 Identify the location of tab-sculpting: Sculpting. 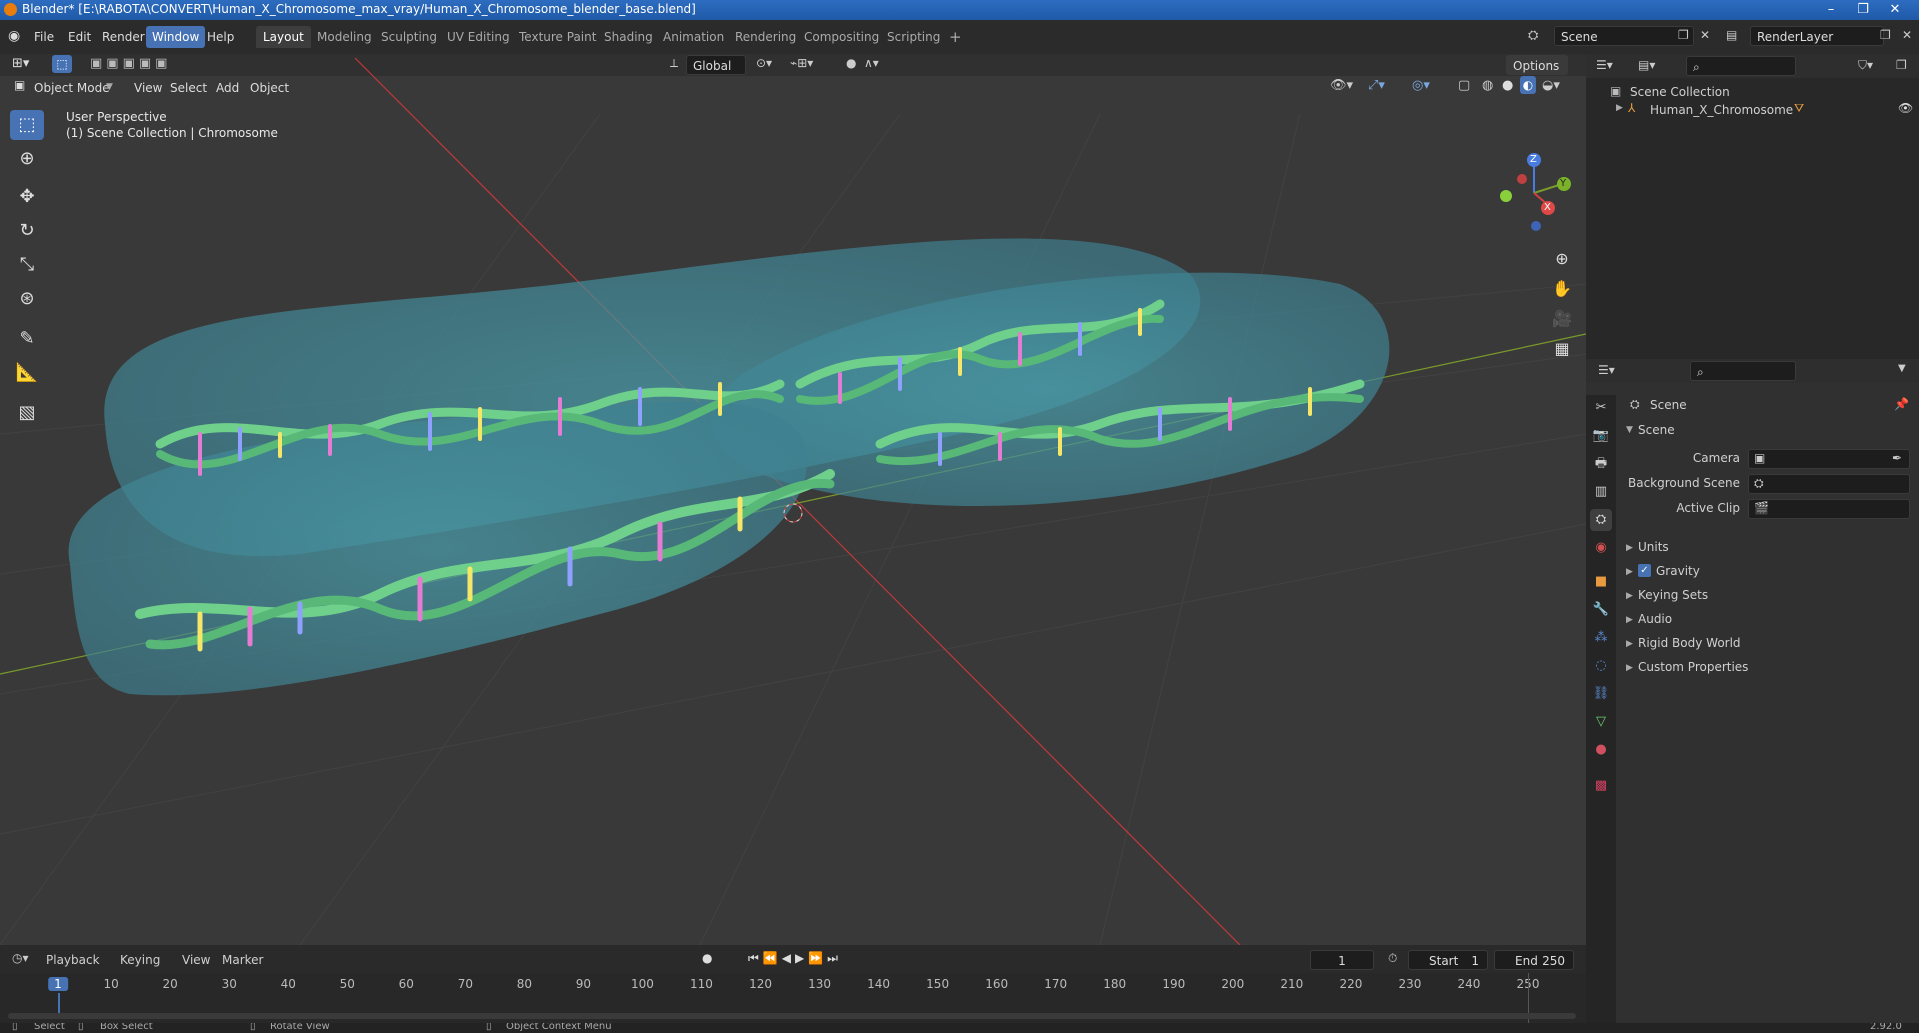
(409, 37).